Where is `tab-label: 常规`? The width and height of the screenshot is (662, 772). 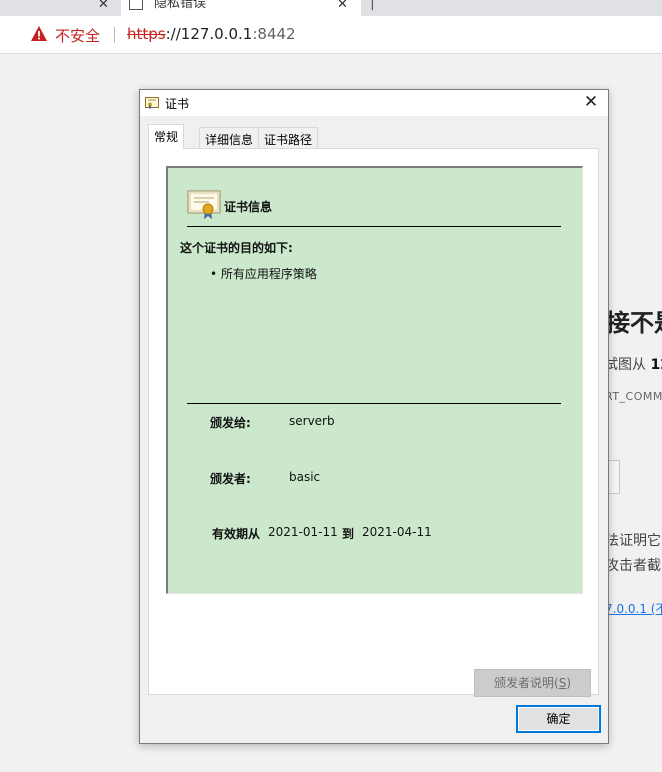
tab-label: 常规 is located at coordinates (166, 137).